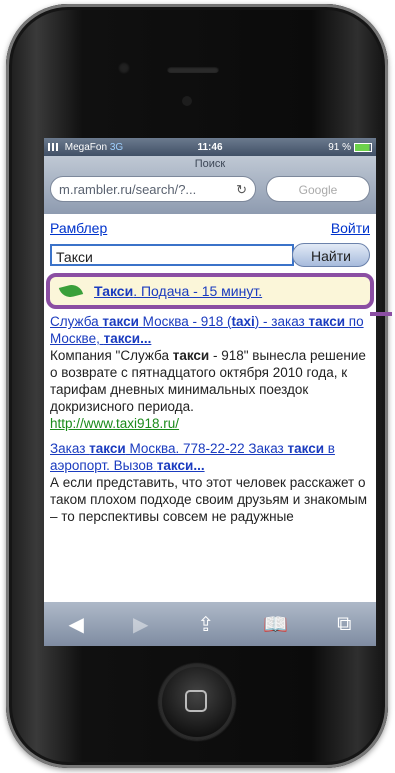  Describe the element at coordinates (381, 314) in the screenshot. I see `highlight-connector` at that location.